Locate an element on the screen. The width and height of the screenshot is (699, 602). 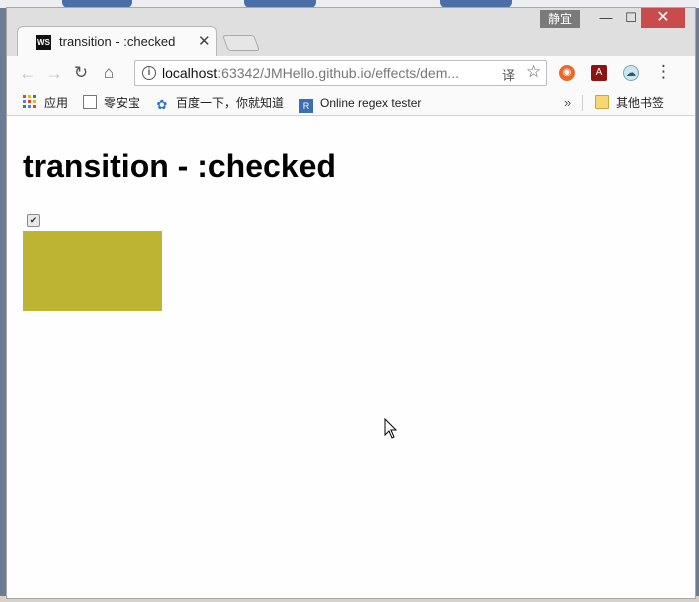
regex-icon: R is located at coordinates (306, 106).